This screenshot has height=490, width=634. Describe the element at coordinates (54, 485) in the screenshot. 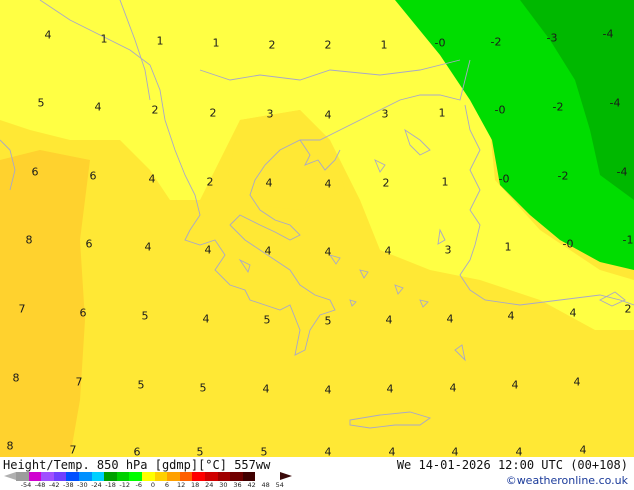

I see `colorbar-tick-label: -42` at that location.